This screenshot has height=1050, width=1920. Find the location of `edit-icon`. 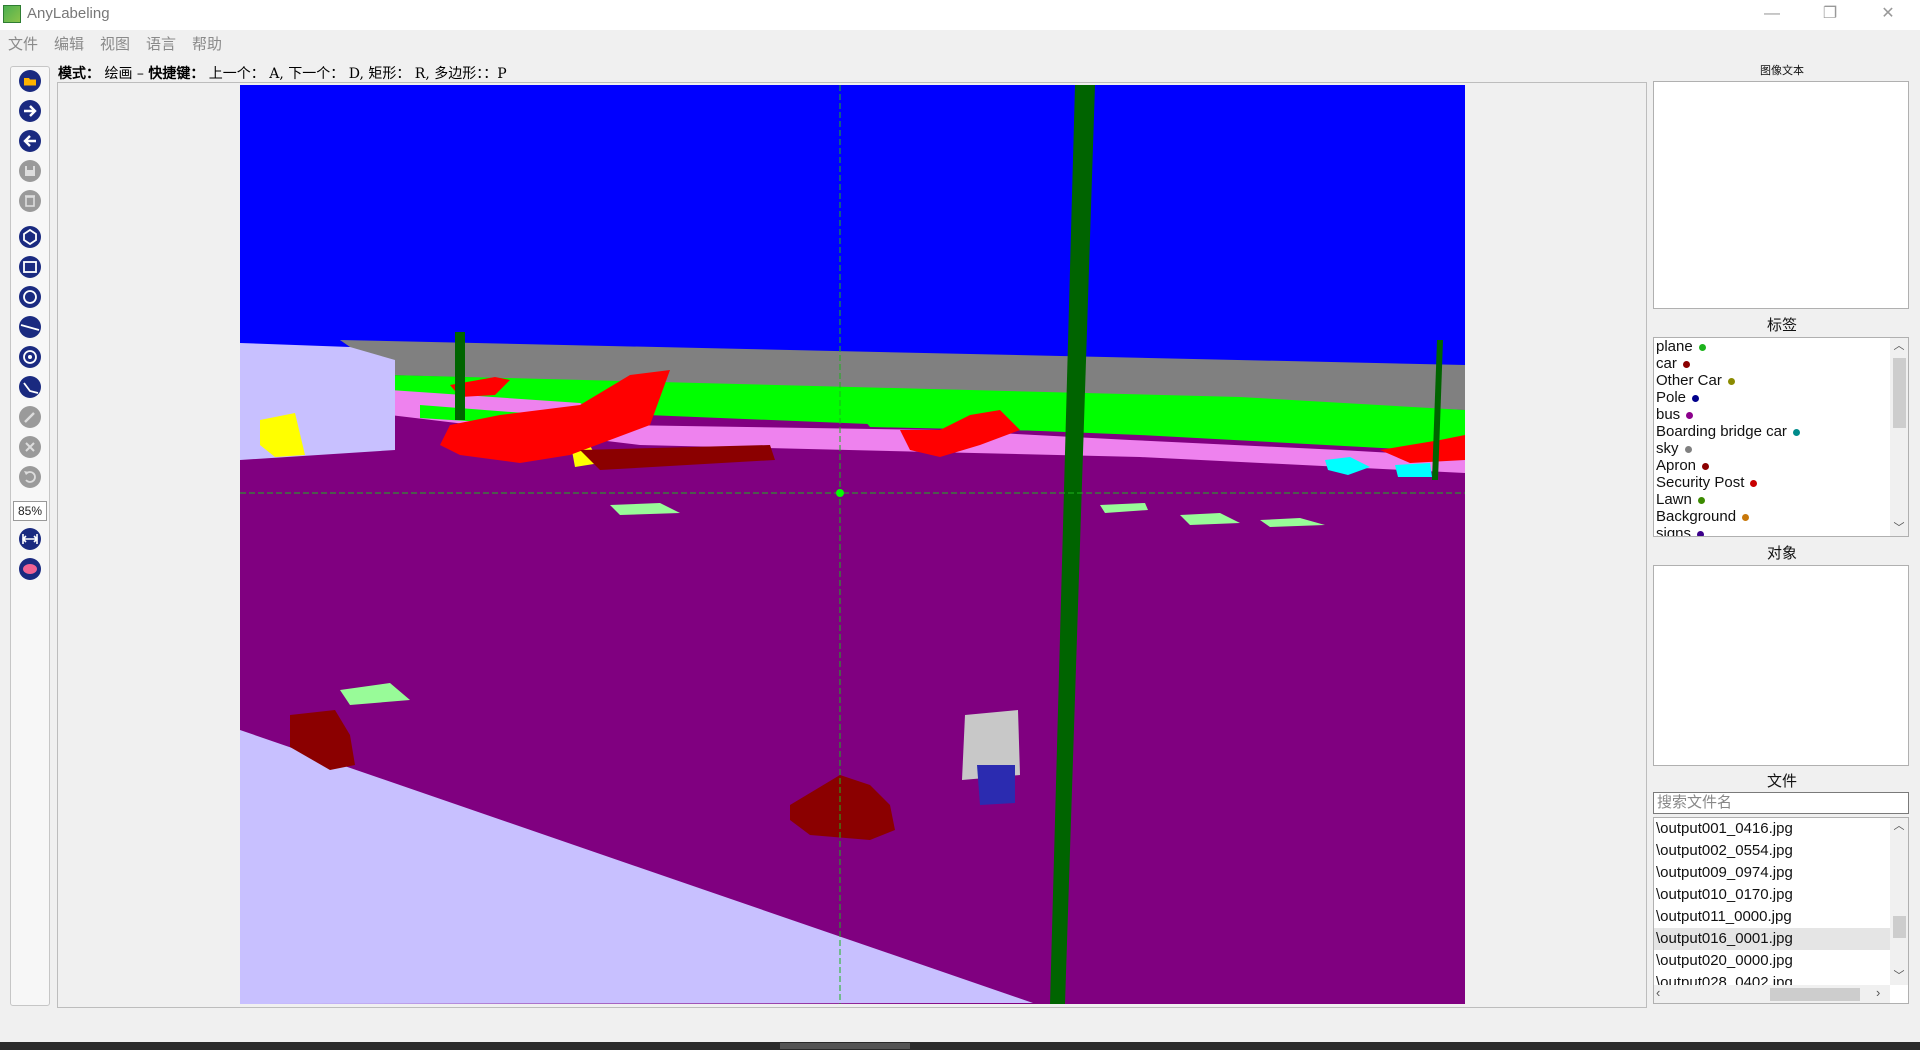

edit-icon is located at coordinates (30, 417).